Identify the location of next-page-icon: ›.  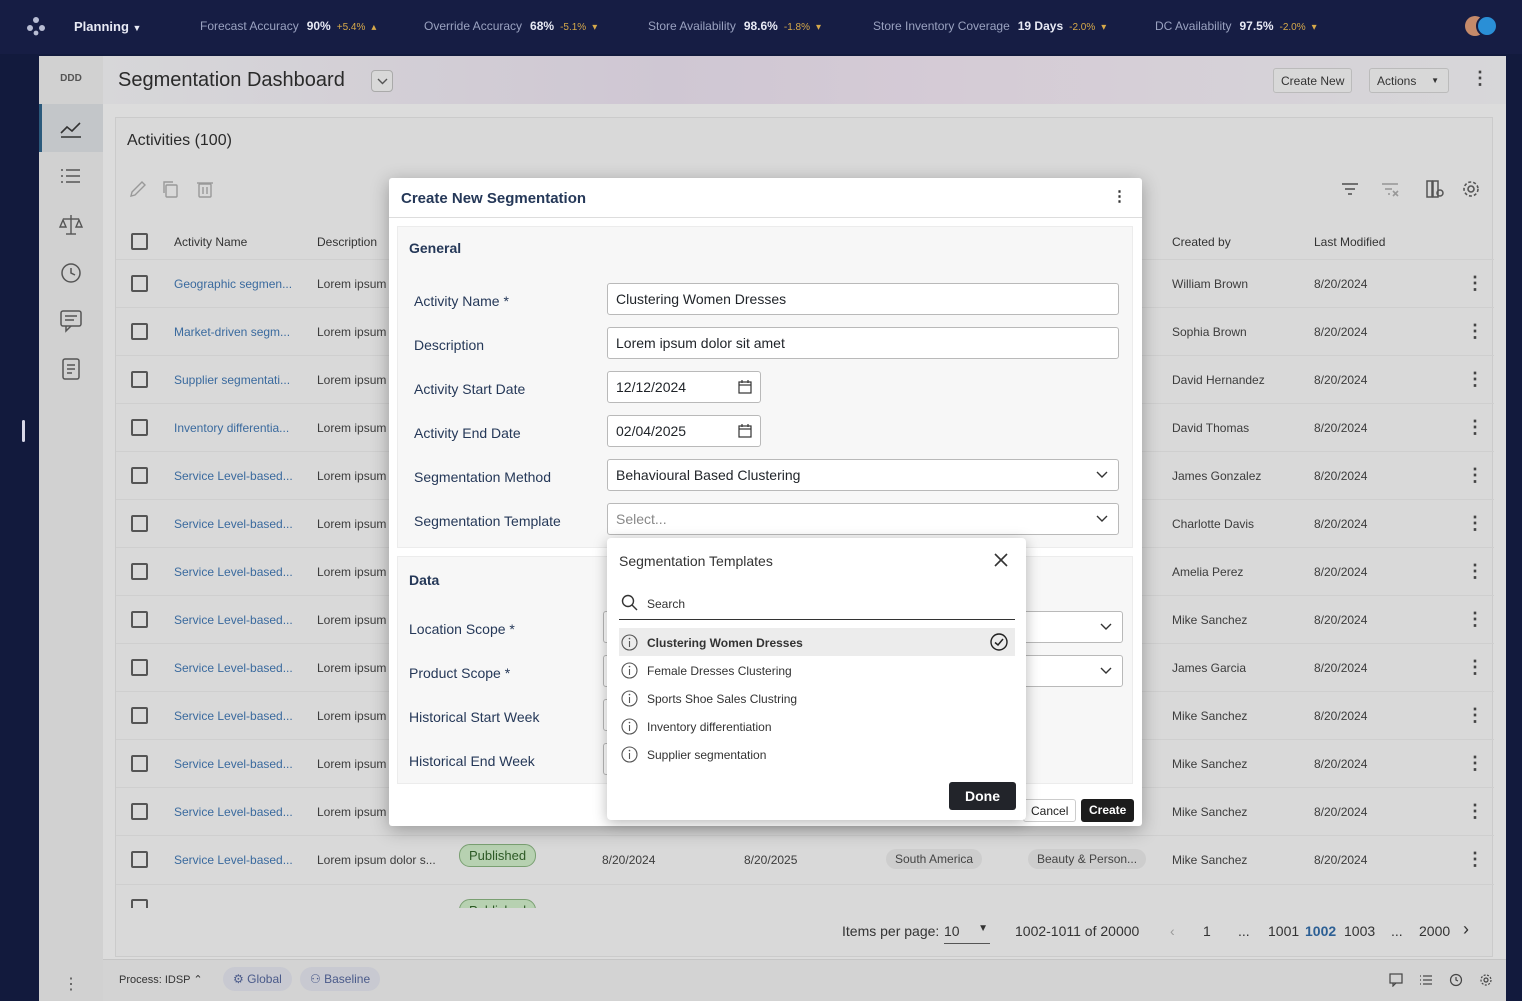
(1466, 929).